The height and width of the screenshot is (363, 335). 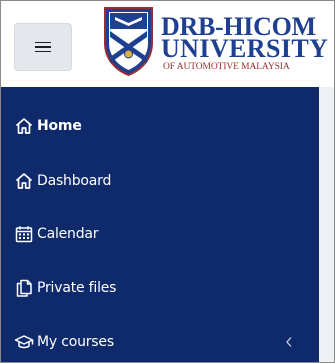 I want to click on files-icon, so click(x=24, y=288).